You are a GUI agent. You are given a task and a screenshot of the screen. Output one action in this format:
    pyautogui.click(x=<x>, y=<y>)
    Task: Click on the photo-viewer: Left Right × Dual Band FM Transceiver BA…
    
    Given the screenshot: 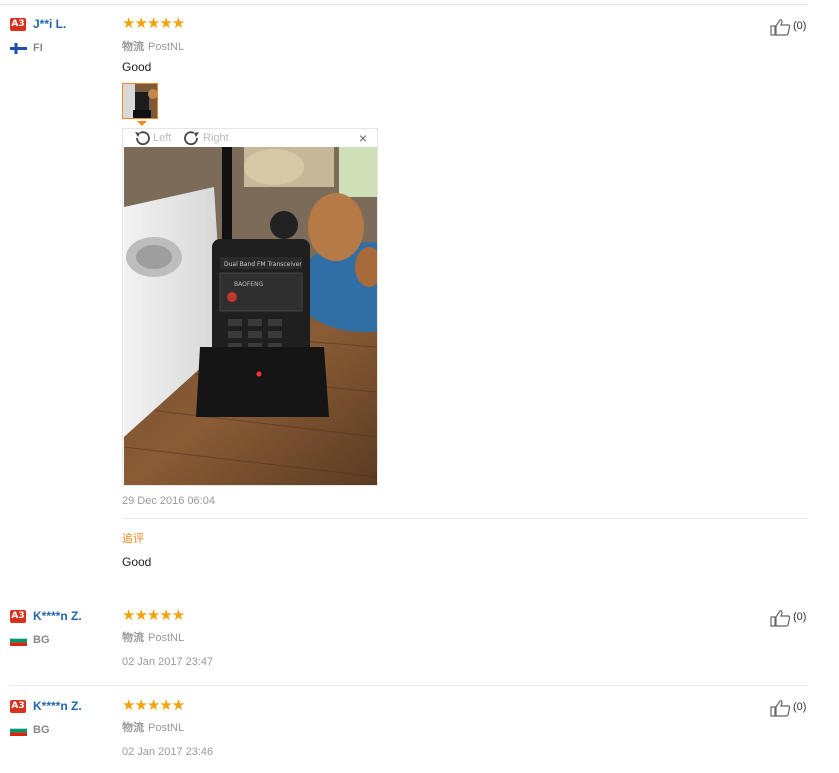 What is the action you would take?
    pyautogui.click(x=250, y=307)
    